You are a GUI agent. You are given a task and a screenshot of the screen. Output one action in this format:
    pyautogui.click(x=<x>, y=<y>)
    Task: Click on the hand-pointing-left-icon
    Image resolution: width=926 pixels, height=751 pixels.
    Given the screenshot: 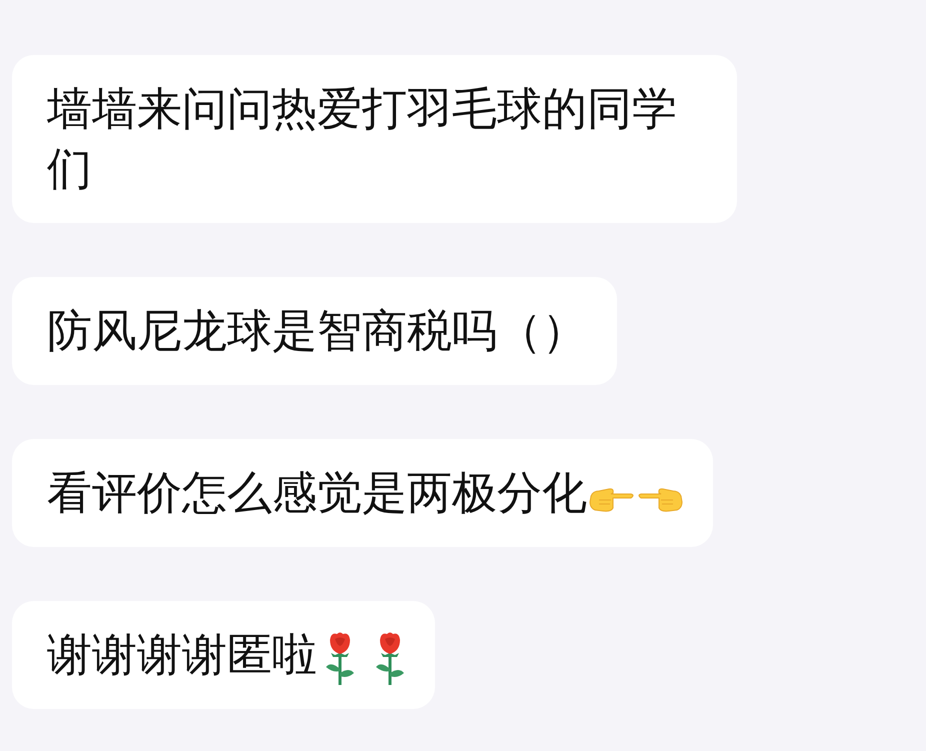 What is the action you would take?
    pyautogui.click(x=660, y=499)
    